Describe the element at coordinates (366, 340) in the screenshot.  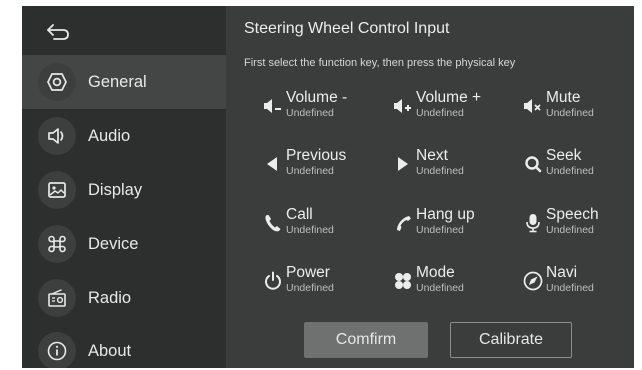
I see `confirm-button: Comfirm` at that location.